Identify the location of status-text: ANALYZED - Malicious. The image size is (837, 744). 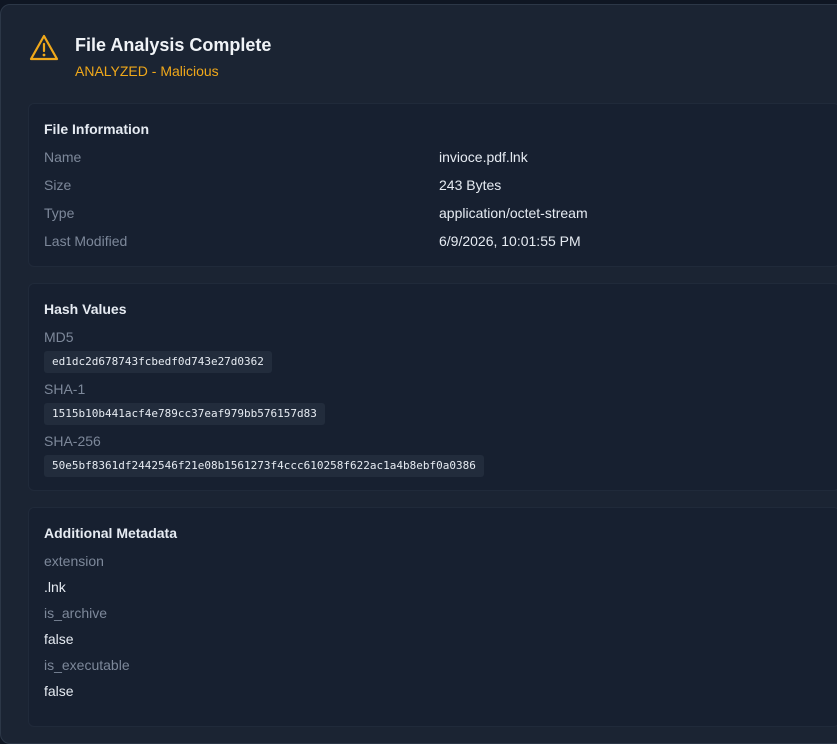
(147, 71).